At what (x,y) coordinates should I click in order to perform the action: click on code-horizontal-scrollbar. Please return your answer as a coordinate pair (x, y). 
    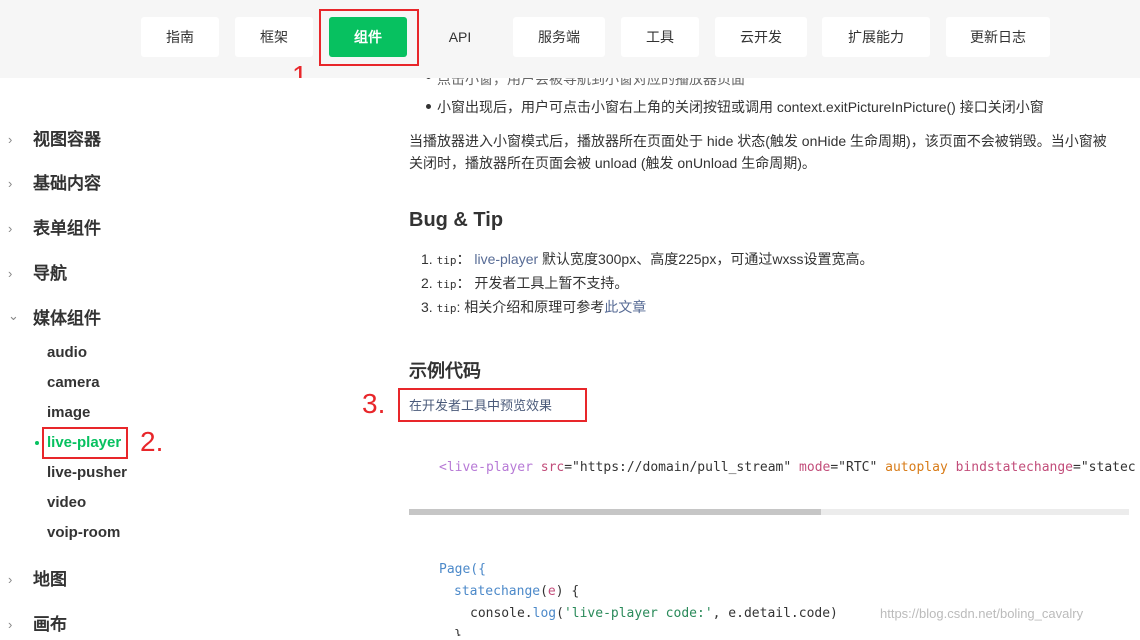
    Looking at the image, I should click on (769, 512).